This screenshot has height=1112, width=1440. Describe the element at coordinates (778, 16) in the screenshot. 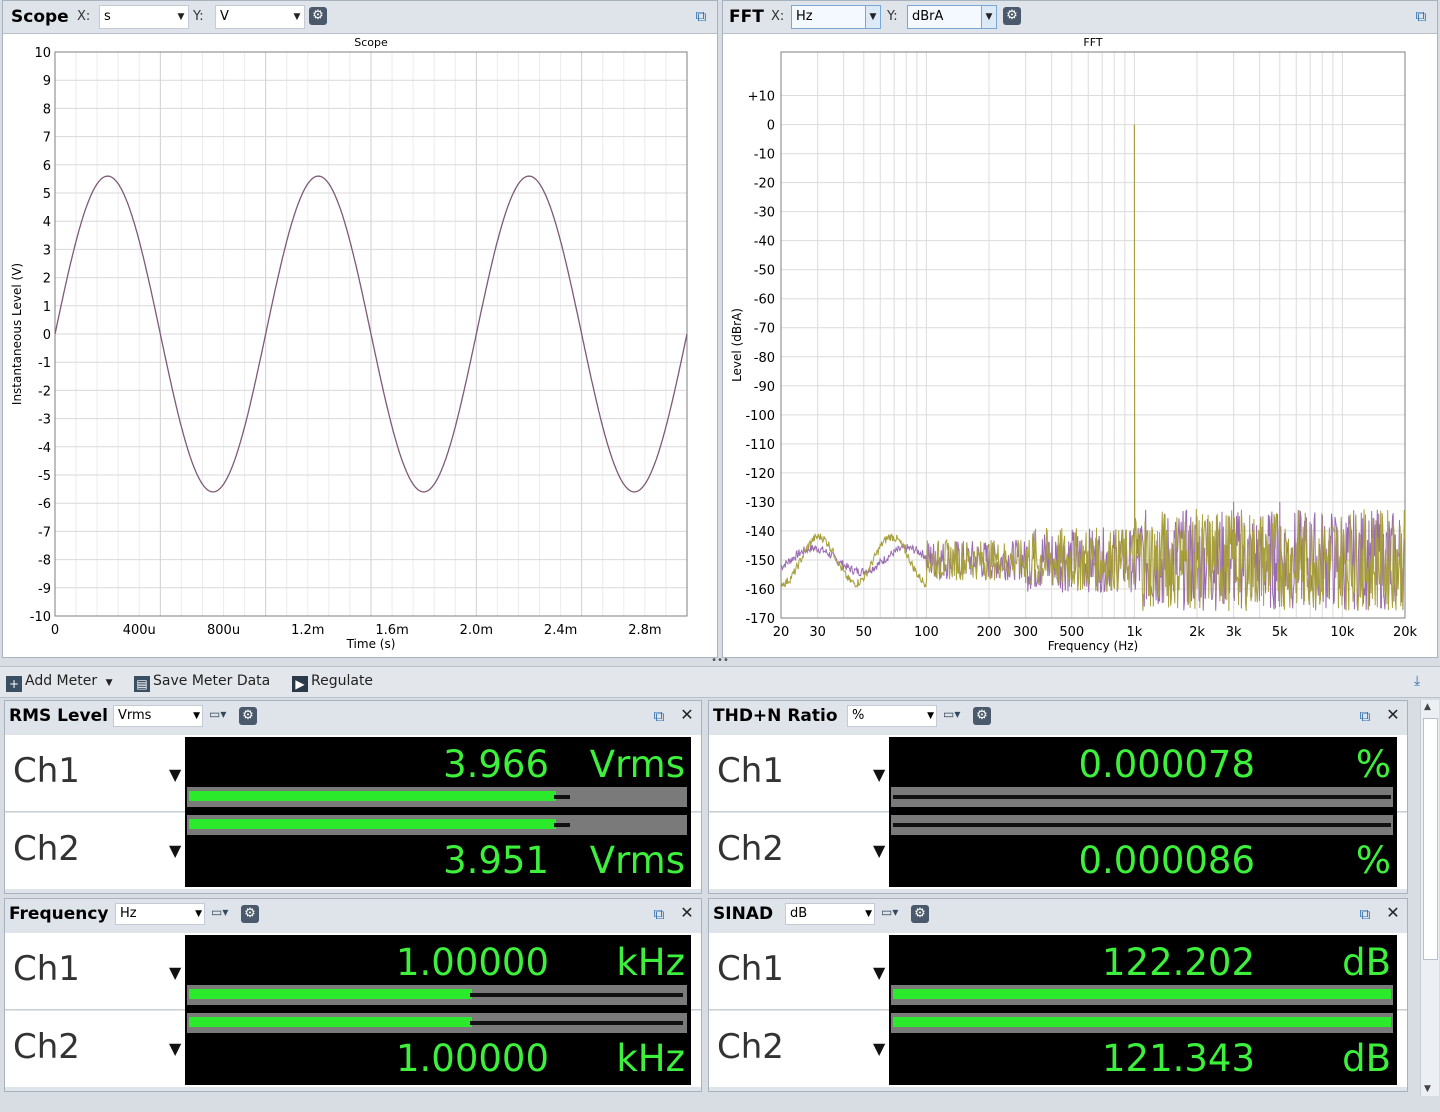

I see `fft-x-label: X:` at that location.